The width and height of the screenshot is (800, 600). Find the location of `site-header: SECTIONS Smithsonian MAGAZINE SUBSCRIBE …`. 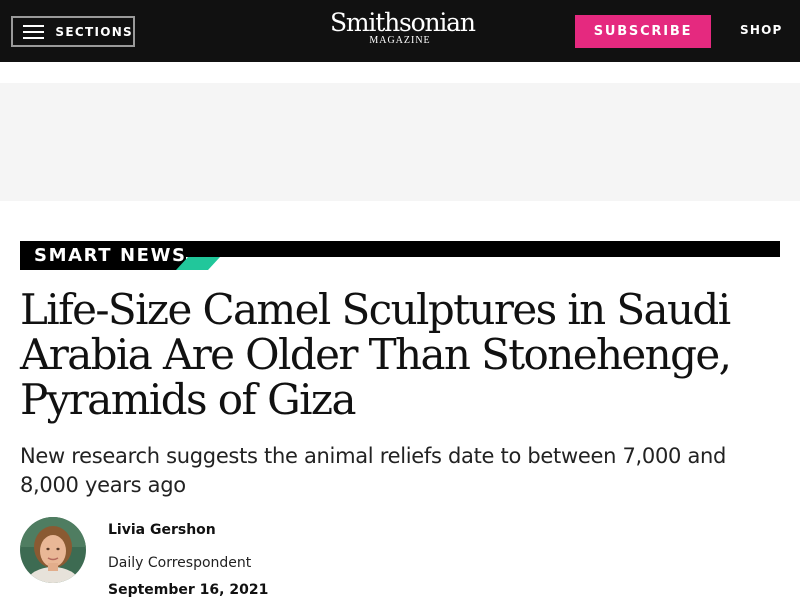

site-header: SECTIONS Smithsonian MAGAZINE SUBSCRIBE … is located at coordinates (400, 31).